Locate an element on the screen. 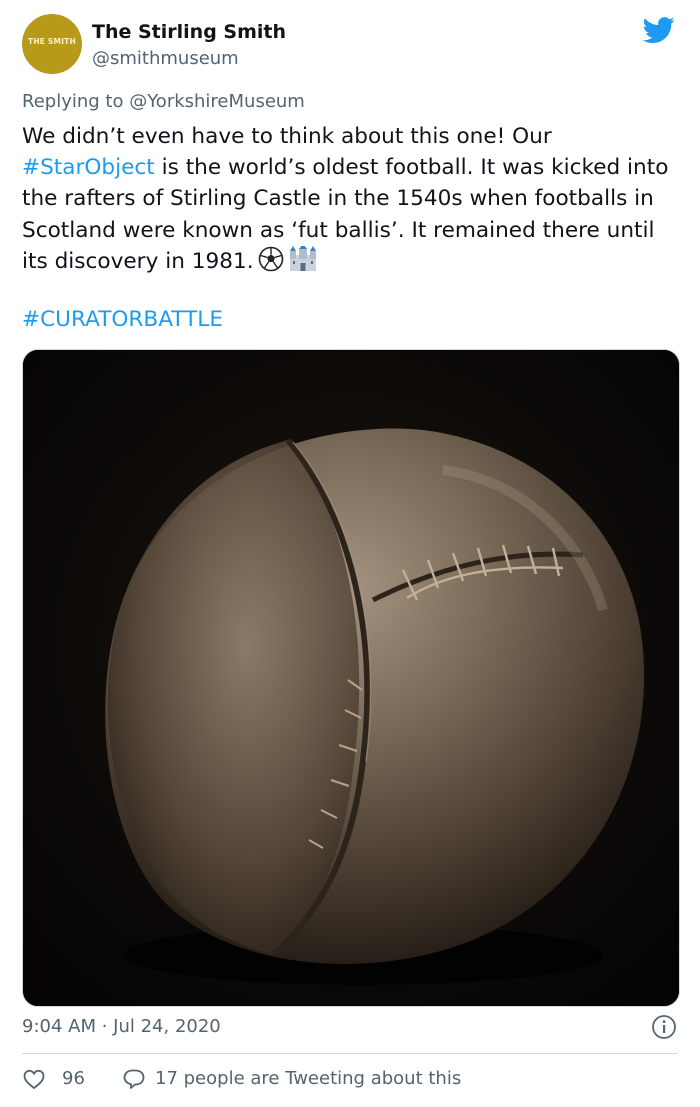 The height and width of the screenshot is (1107, 700). hashtag-starobject-link: #StarObject is located at coordinates (88, 167).